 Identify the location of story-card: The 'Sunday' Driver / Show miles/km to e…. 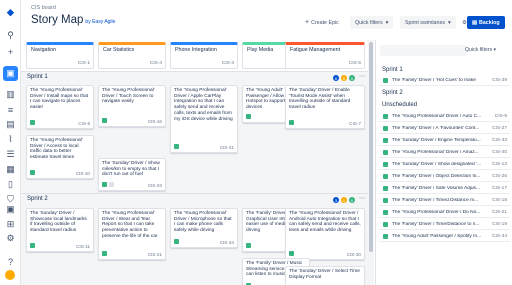
(132, 174).